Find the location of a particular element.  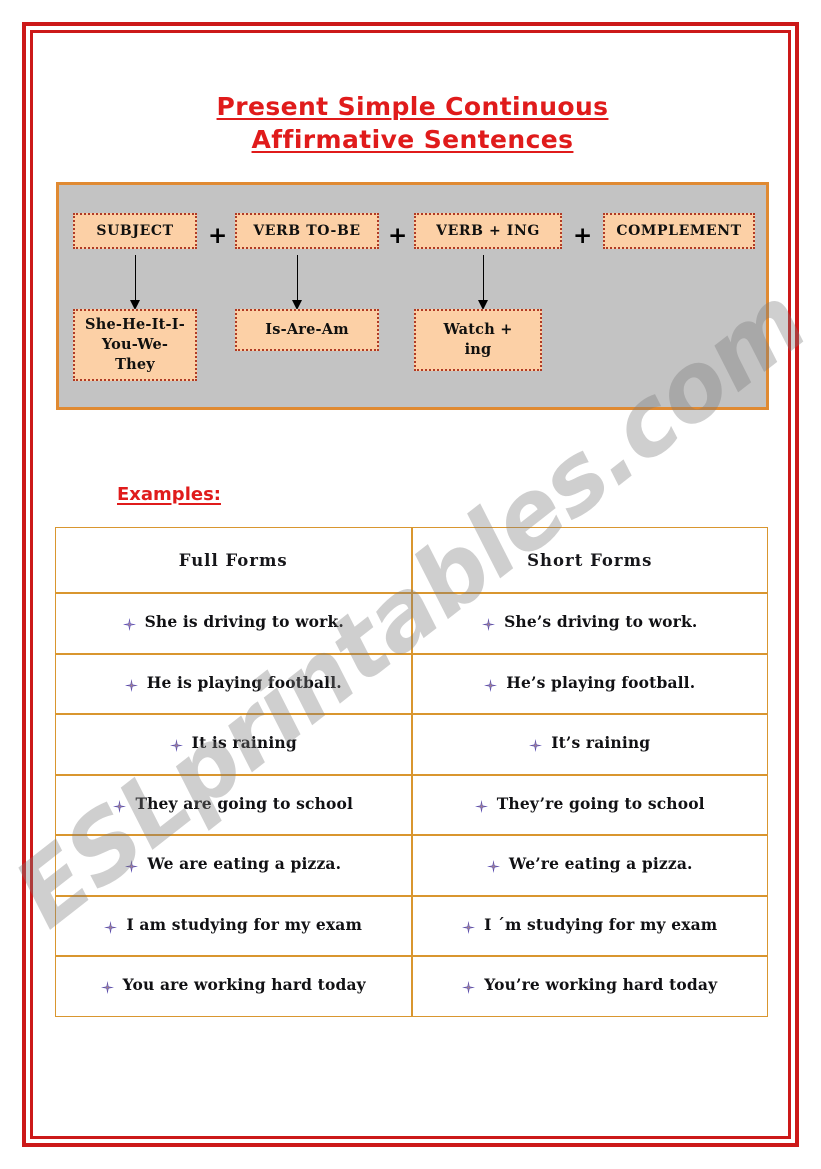

cell-full-form: It is raining is located at coordinates (233, 744).